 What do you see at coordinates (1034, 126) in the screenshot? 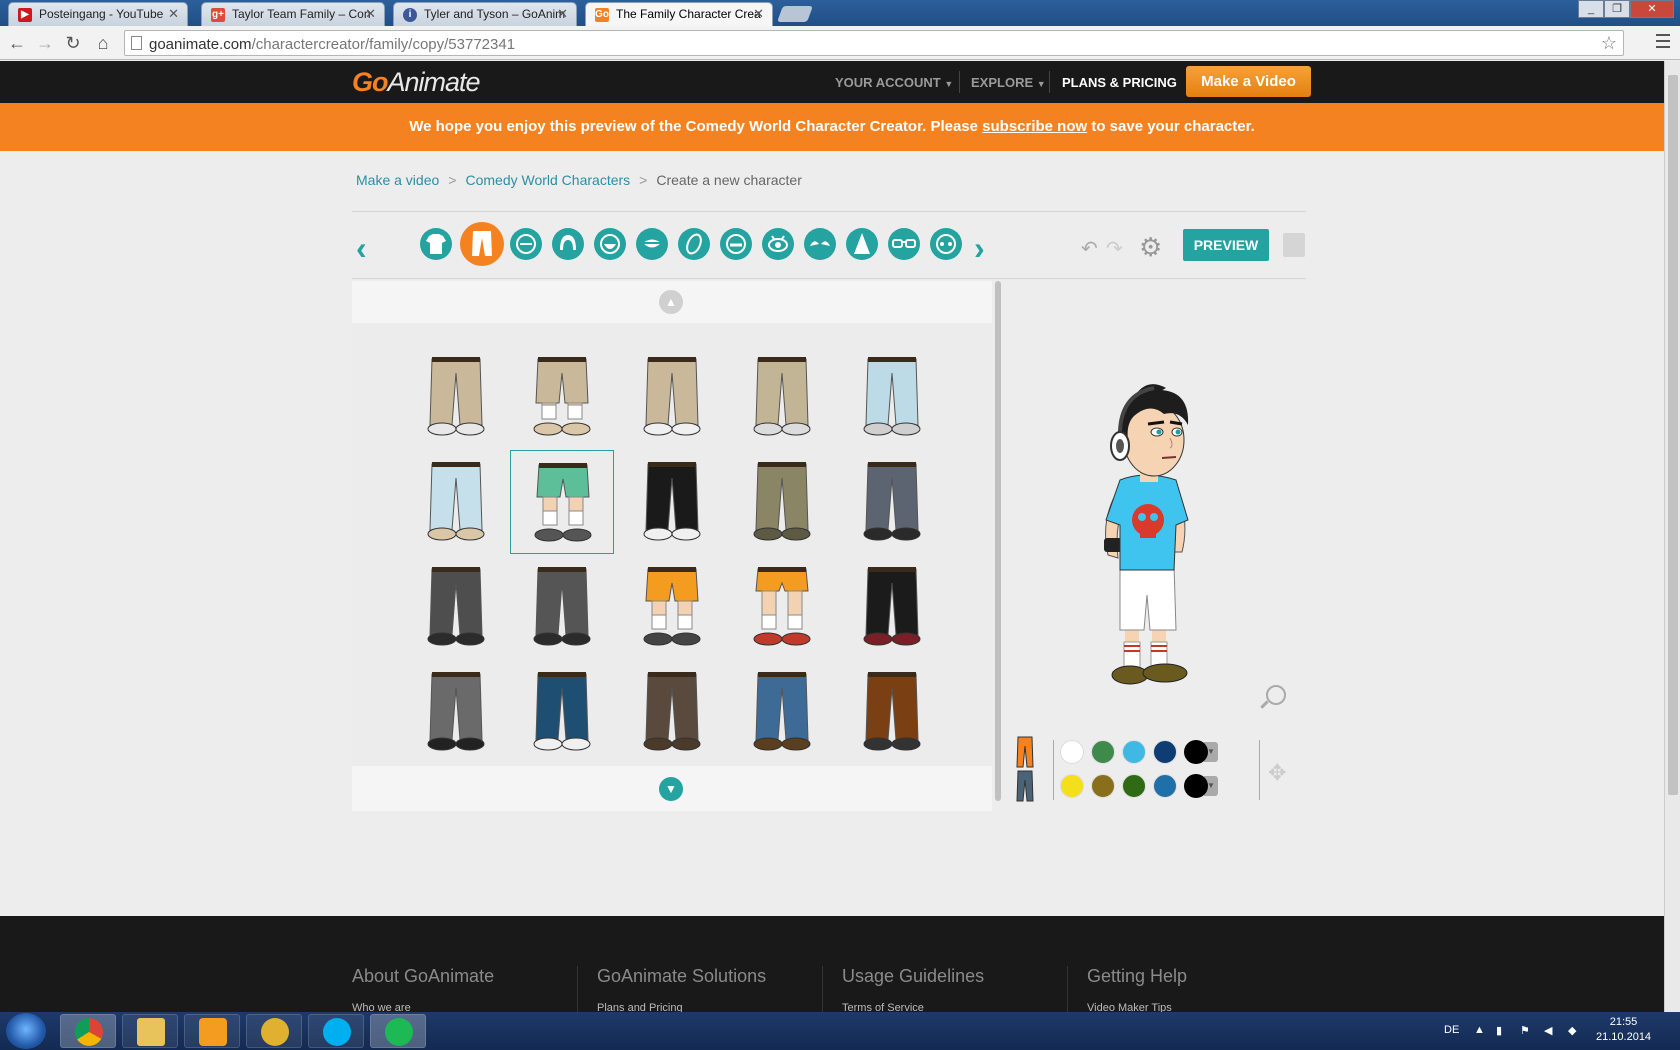
I see `subscribe-now-link: subscribe now` at bounding box center [1034, 126].